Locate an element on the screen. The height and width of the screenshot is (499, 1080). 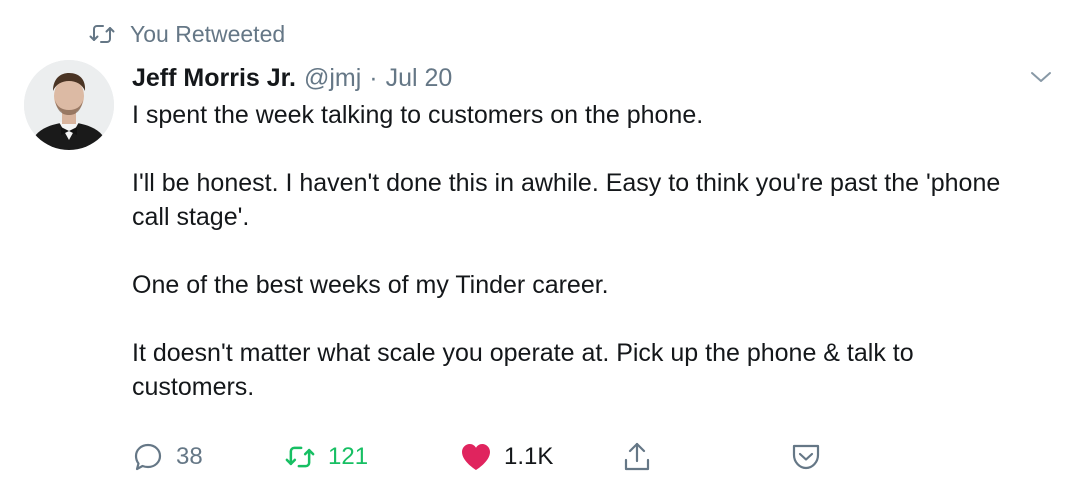
avatar is located at coordinates (69, 105).